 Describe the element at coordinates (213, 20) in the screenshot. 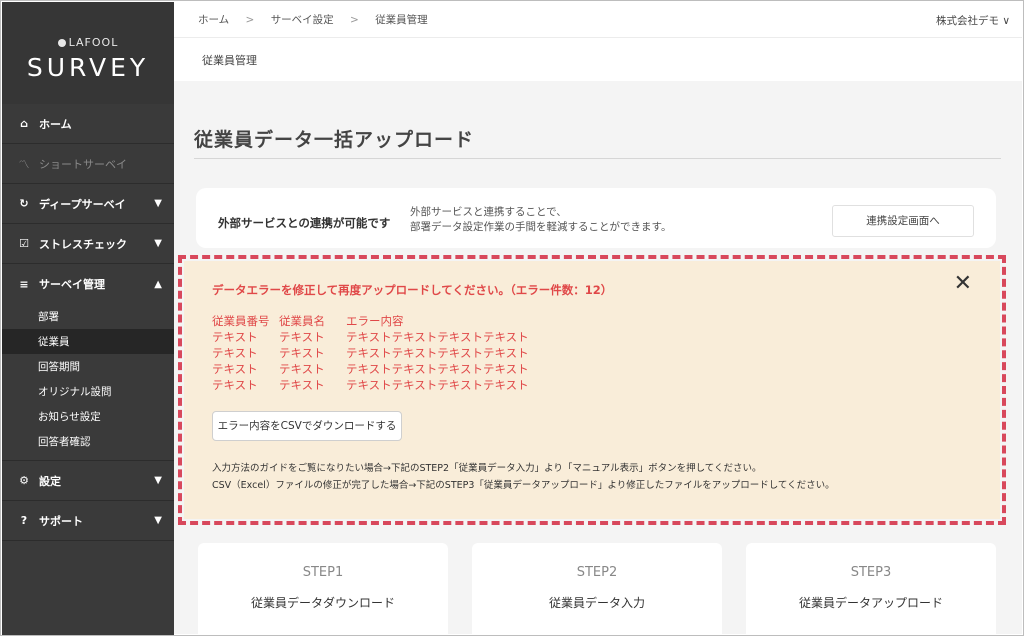

I see `breadcrumb-home: ホーム` at that location.